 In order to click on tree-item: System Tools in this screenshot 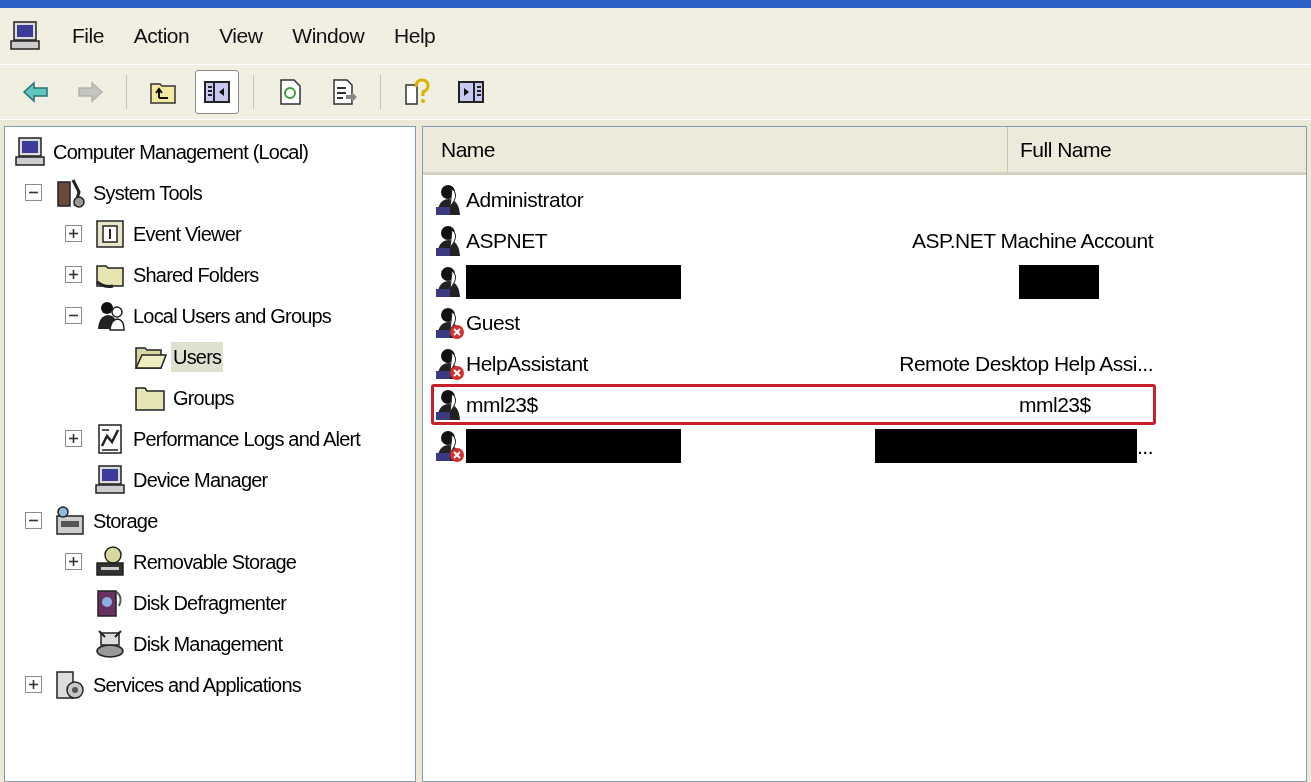, I will do `click(147, 192)`.